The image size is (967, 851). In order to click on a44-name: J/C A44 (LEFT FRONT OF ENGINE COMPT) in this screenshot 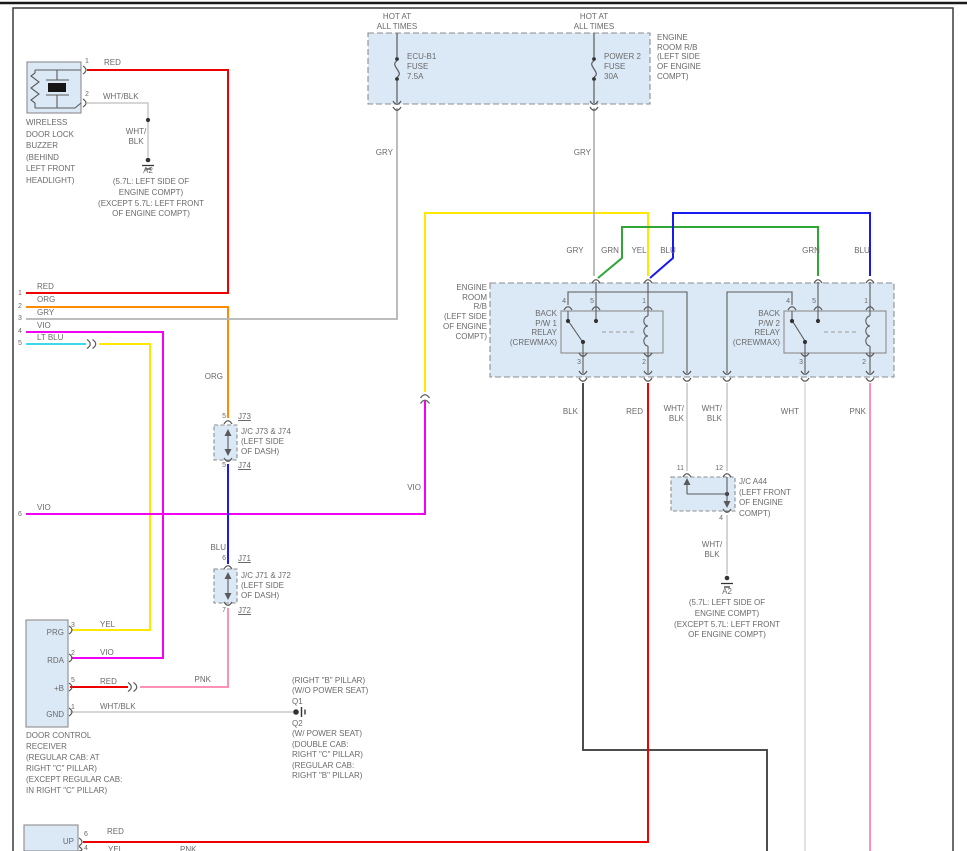, I will do `click(765, 498)`.